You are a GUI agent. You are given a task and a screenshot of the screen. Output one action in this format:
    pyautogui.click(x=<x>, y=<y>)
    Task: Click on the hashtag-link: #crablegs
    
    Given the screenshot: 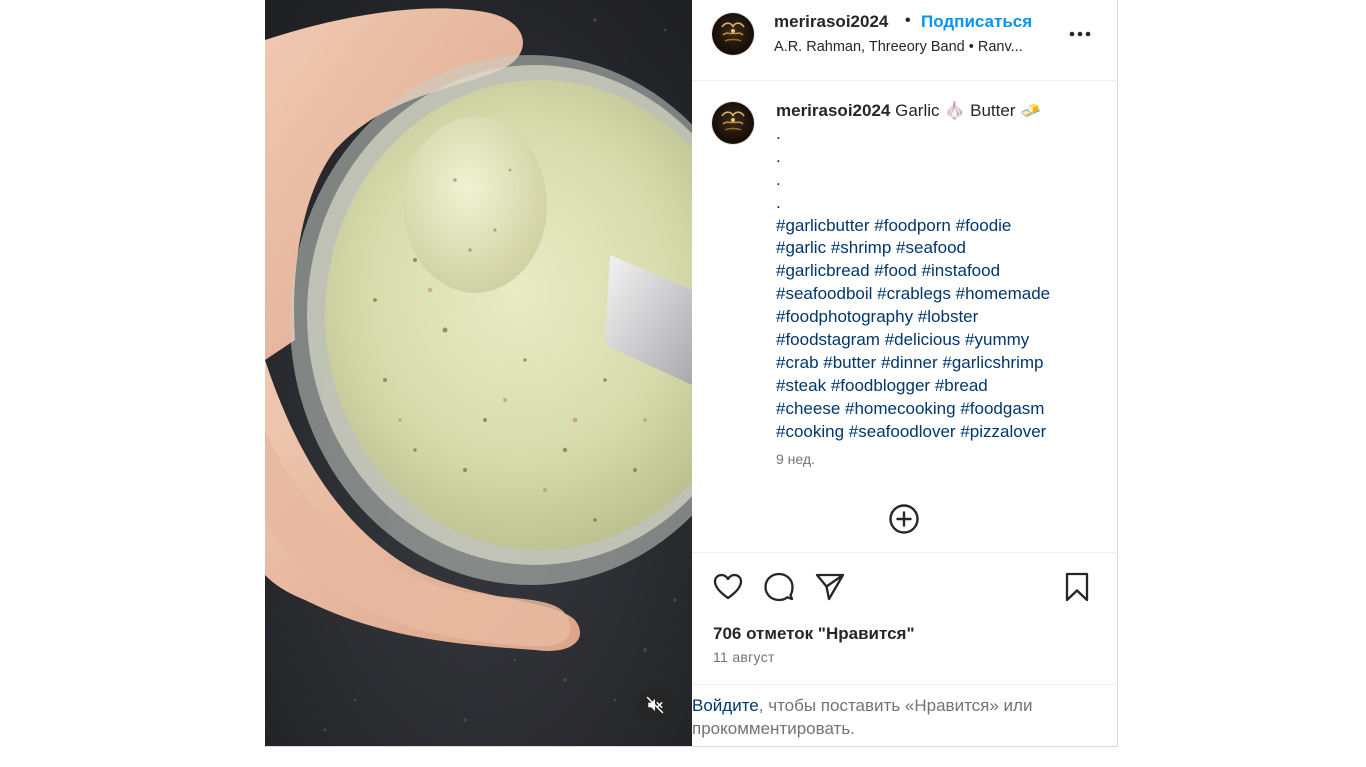 What is the action you would take?
    pyautogui.click(x=914, y=293)
    